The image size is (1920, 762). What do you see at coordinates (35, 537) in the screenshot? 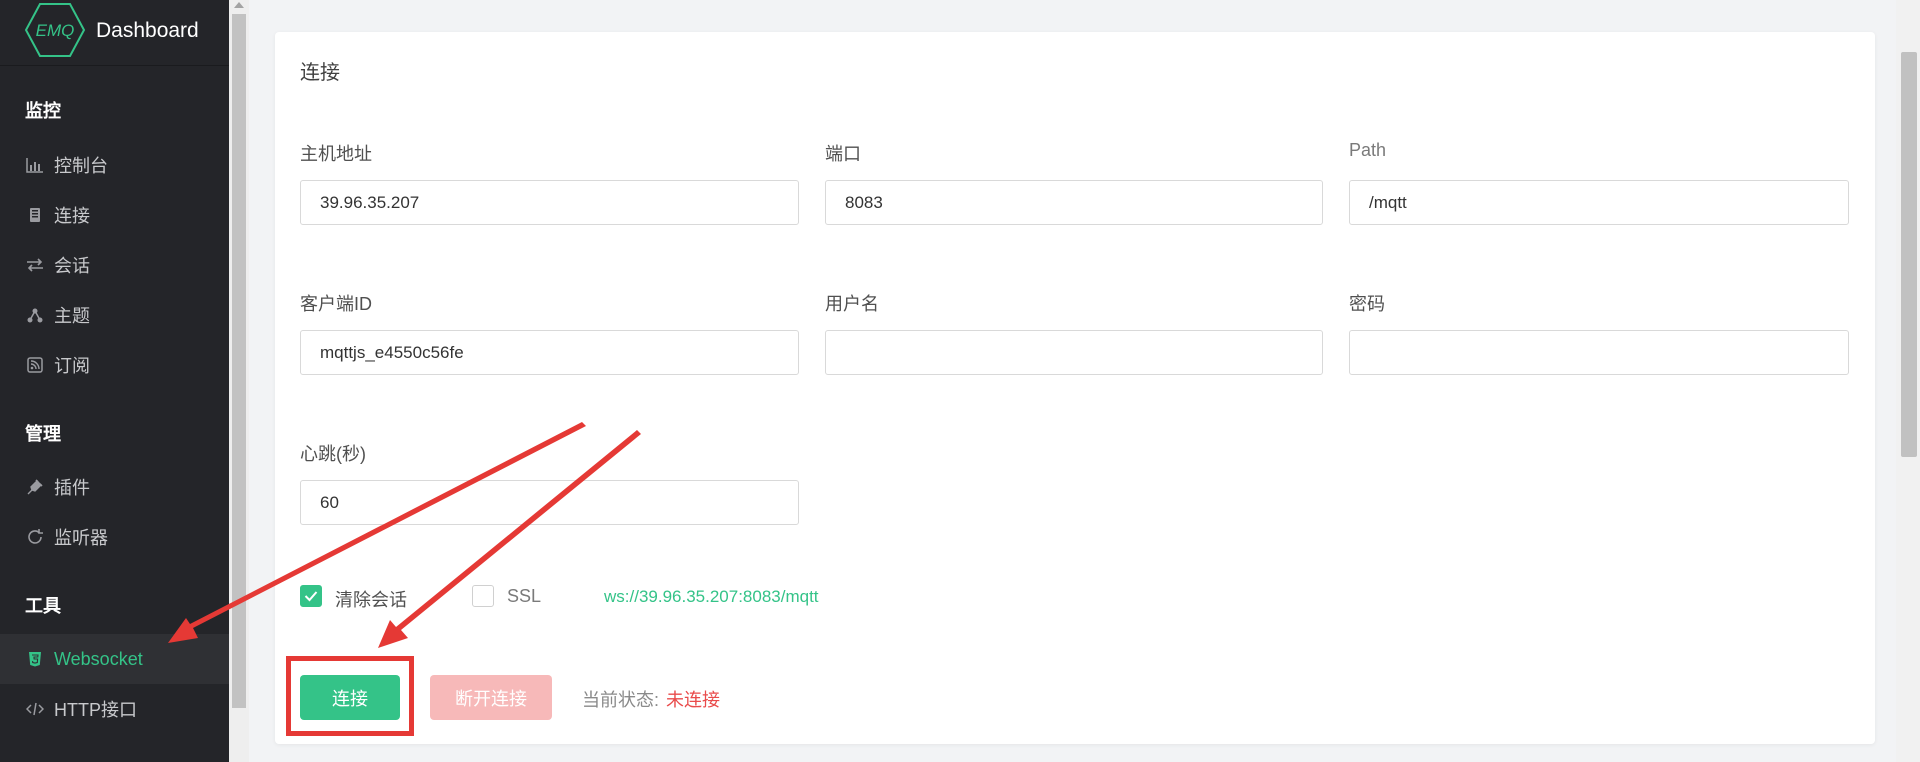
I see `refresh-circle-icon` at bounding box center [35, 537].